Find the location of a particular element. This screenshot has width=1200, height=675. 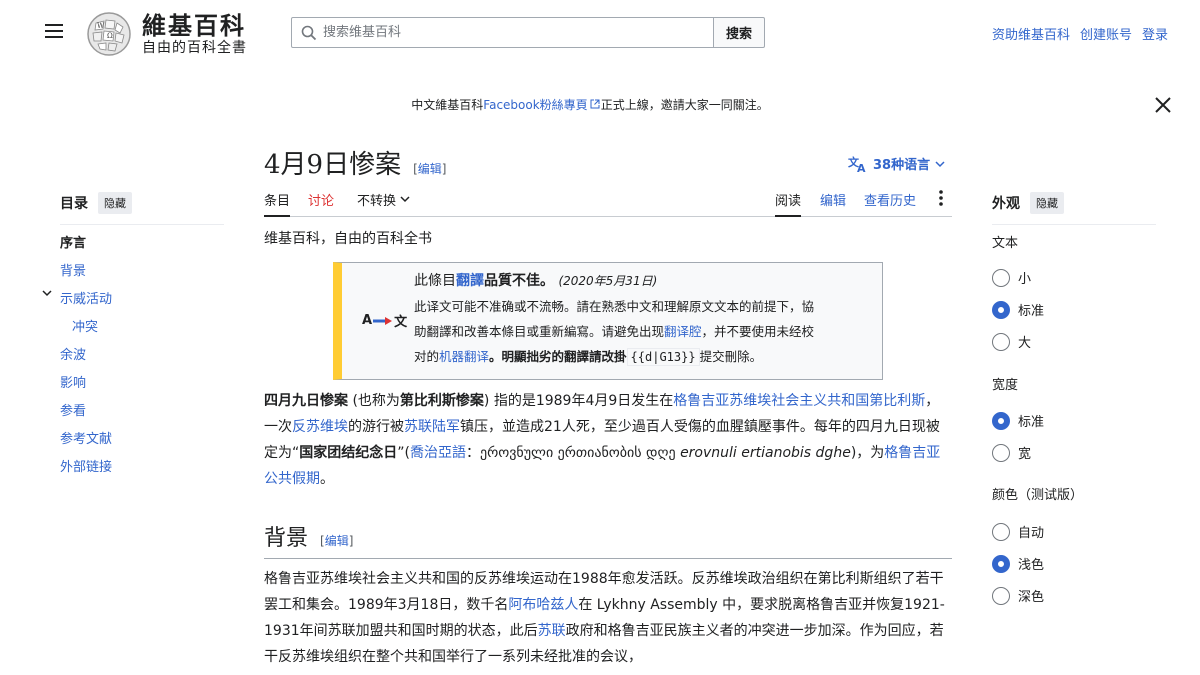

bold-text: 第比利斯惨案 is located at coordinates (441, 401).